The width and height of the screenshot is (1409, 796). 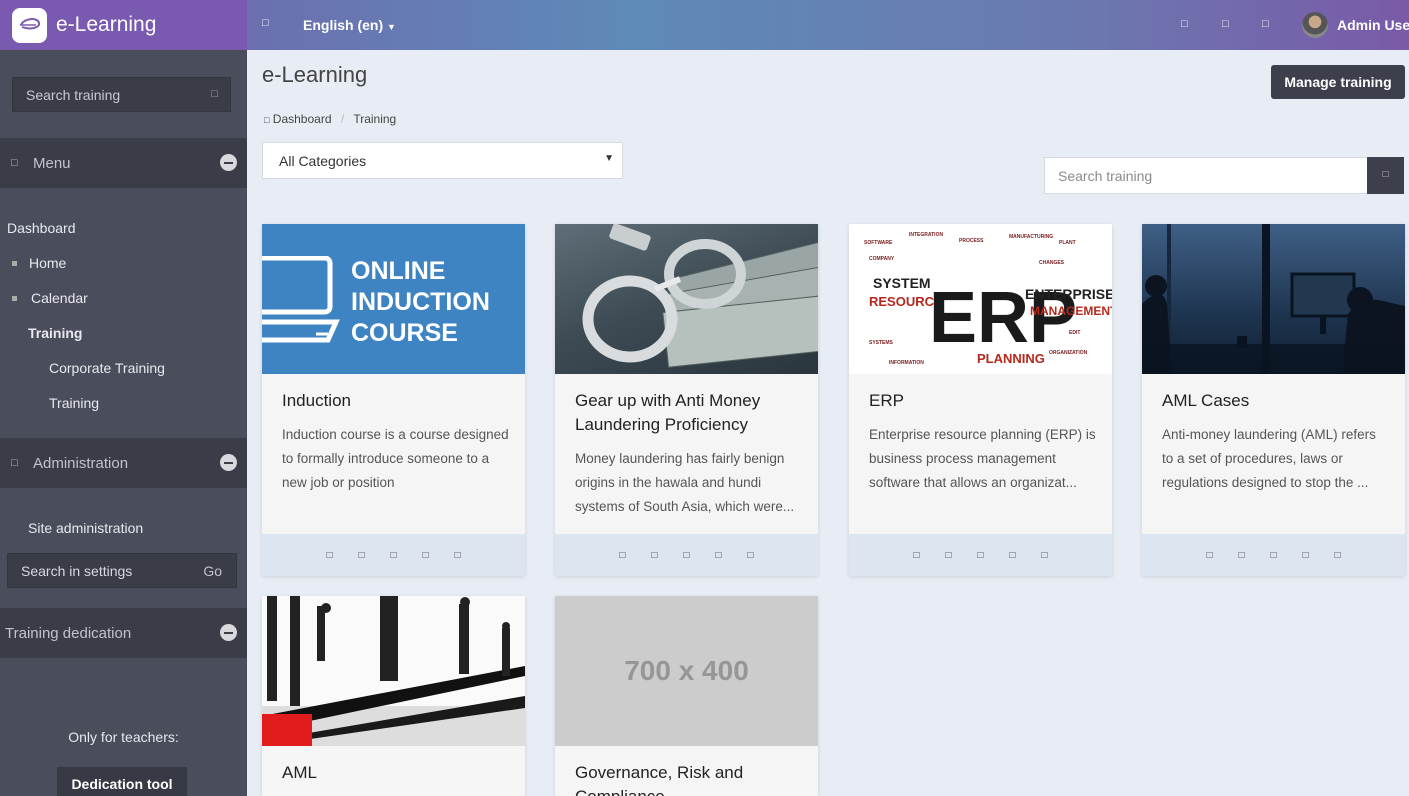 I want to click on dedication-tool-button: Dedication tool, so click(x=122, y=781).